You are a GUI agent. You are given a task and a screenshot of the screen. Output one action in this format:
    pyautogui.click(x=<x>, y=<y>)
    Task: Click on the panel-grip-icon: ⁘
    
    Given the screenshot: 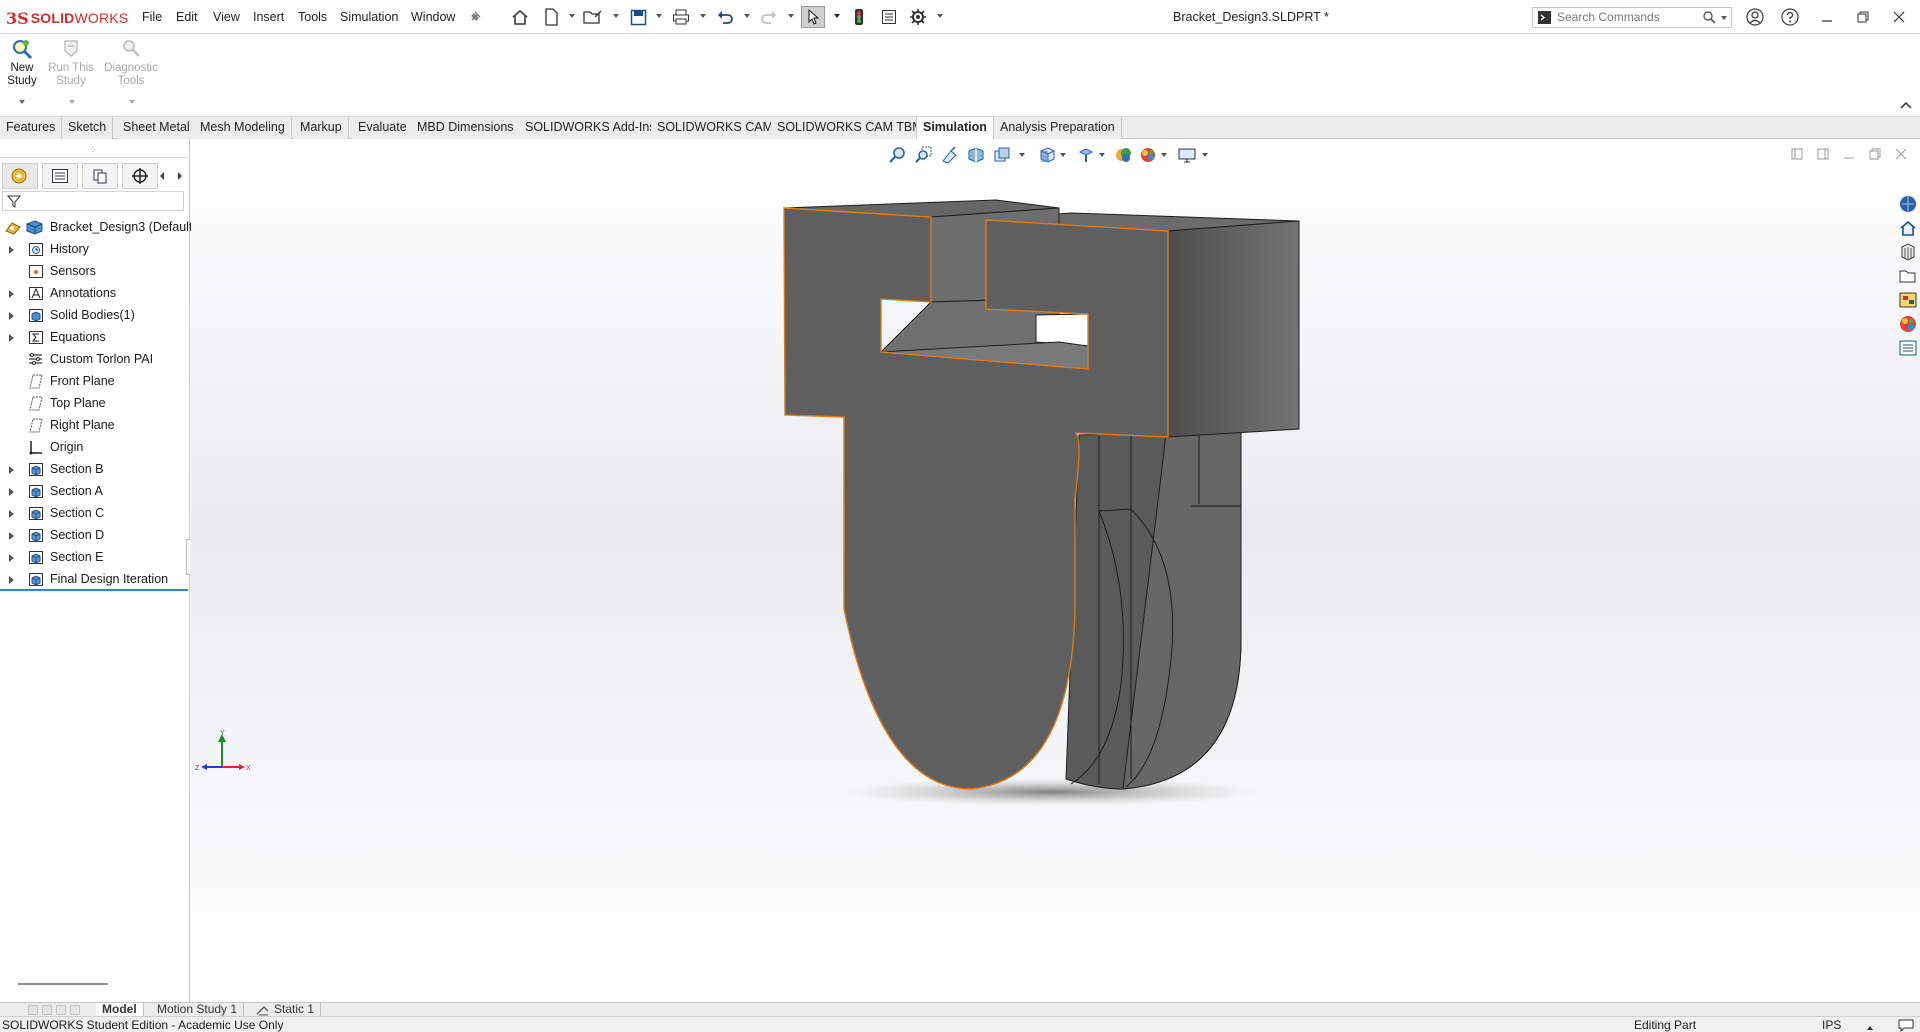 What is the action you would take?
    pyautogui.click(x=93, y=150)
    